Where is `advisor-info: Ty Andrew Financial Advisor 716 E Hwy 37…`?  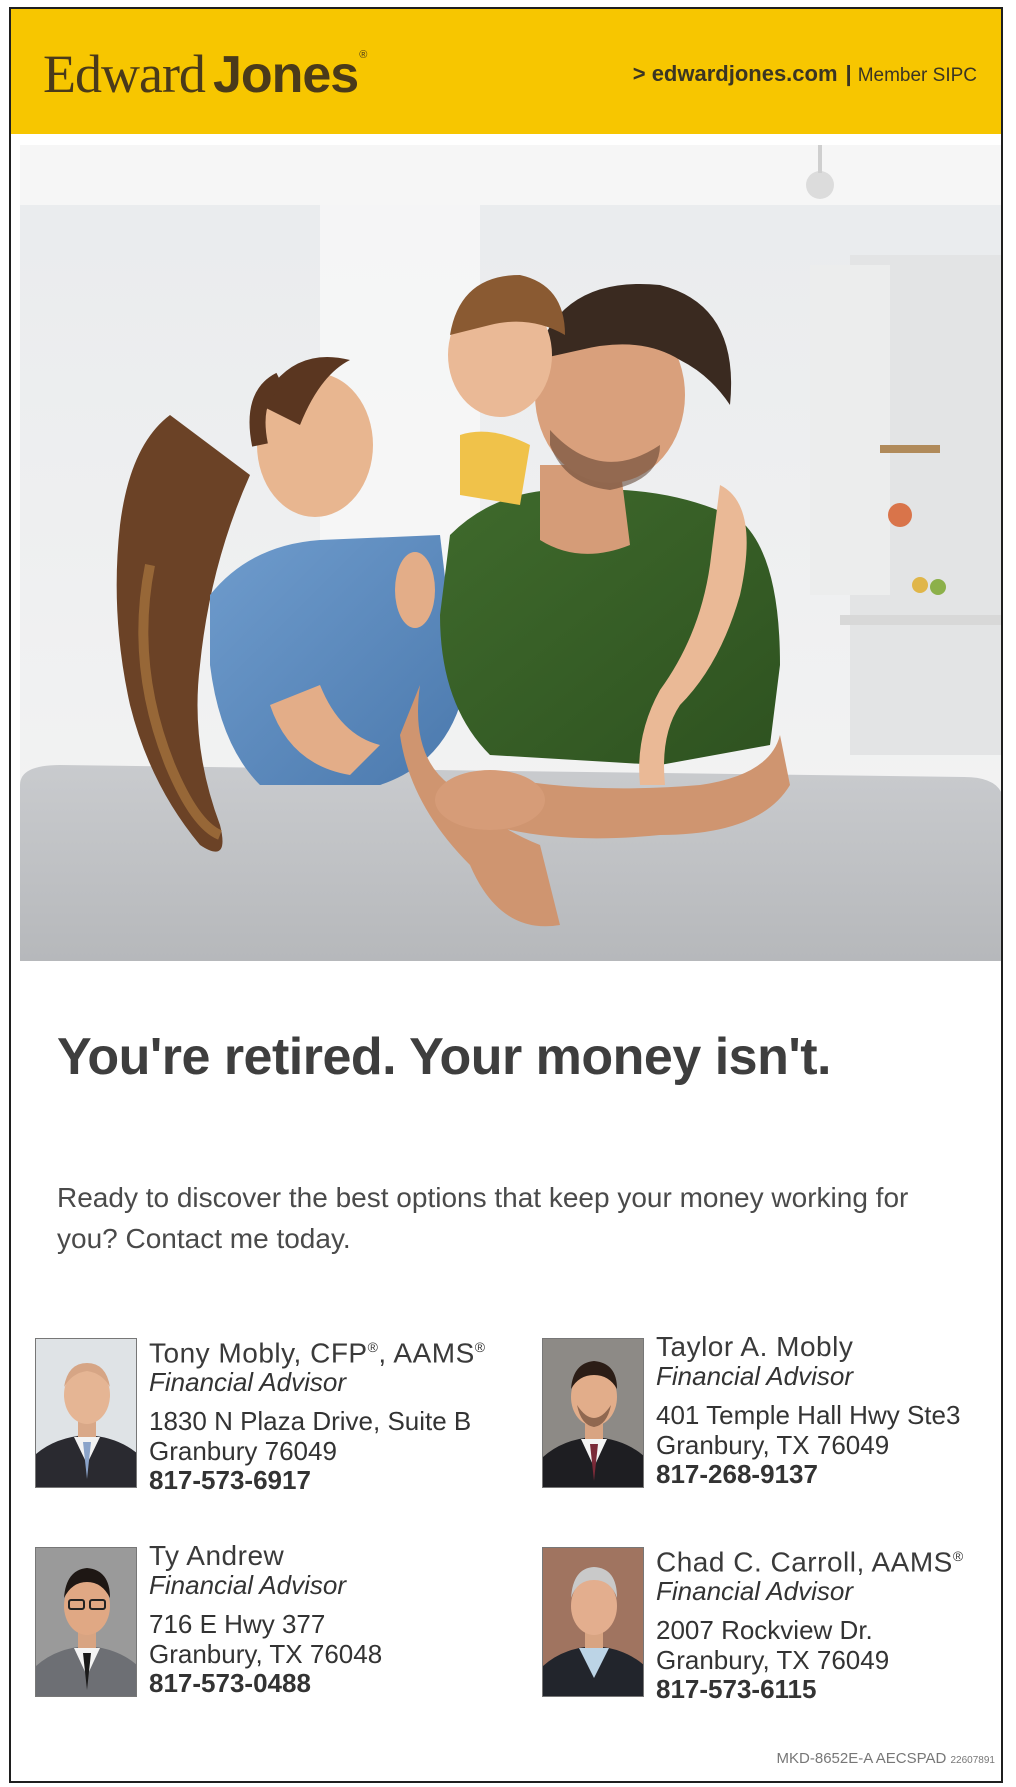 advisor-info: Ty Andrew Financial Advisor 716 E Hwy 37… is located at coordinates (329, 1619).